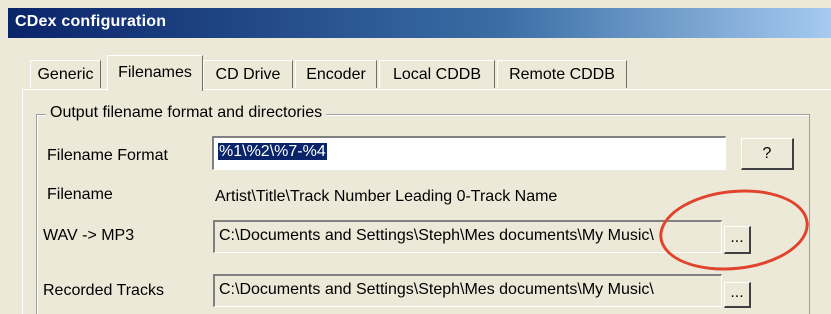 The height and width of the screenshot is (314, 831). Describe the element at coordinates (562, 74) in the screenshot. I see `tab-remote-cddb: Remote CDDB` at that location.